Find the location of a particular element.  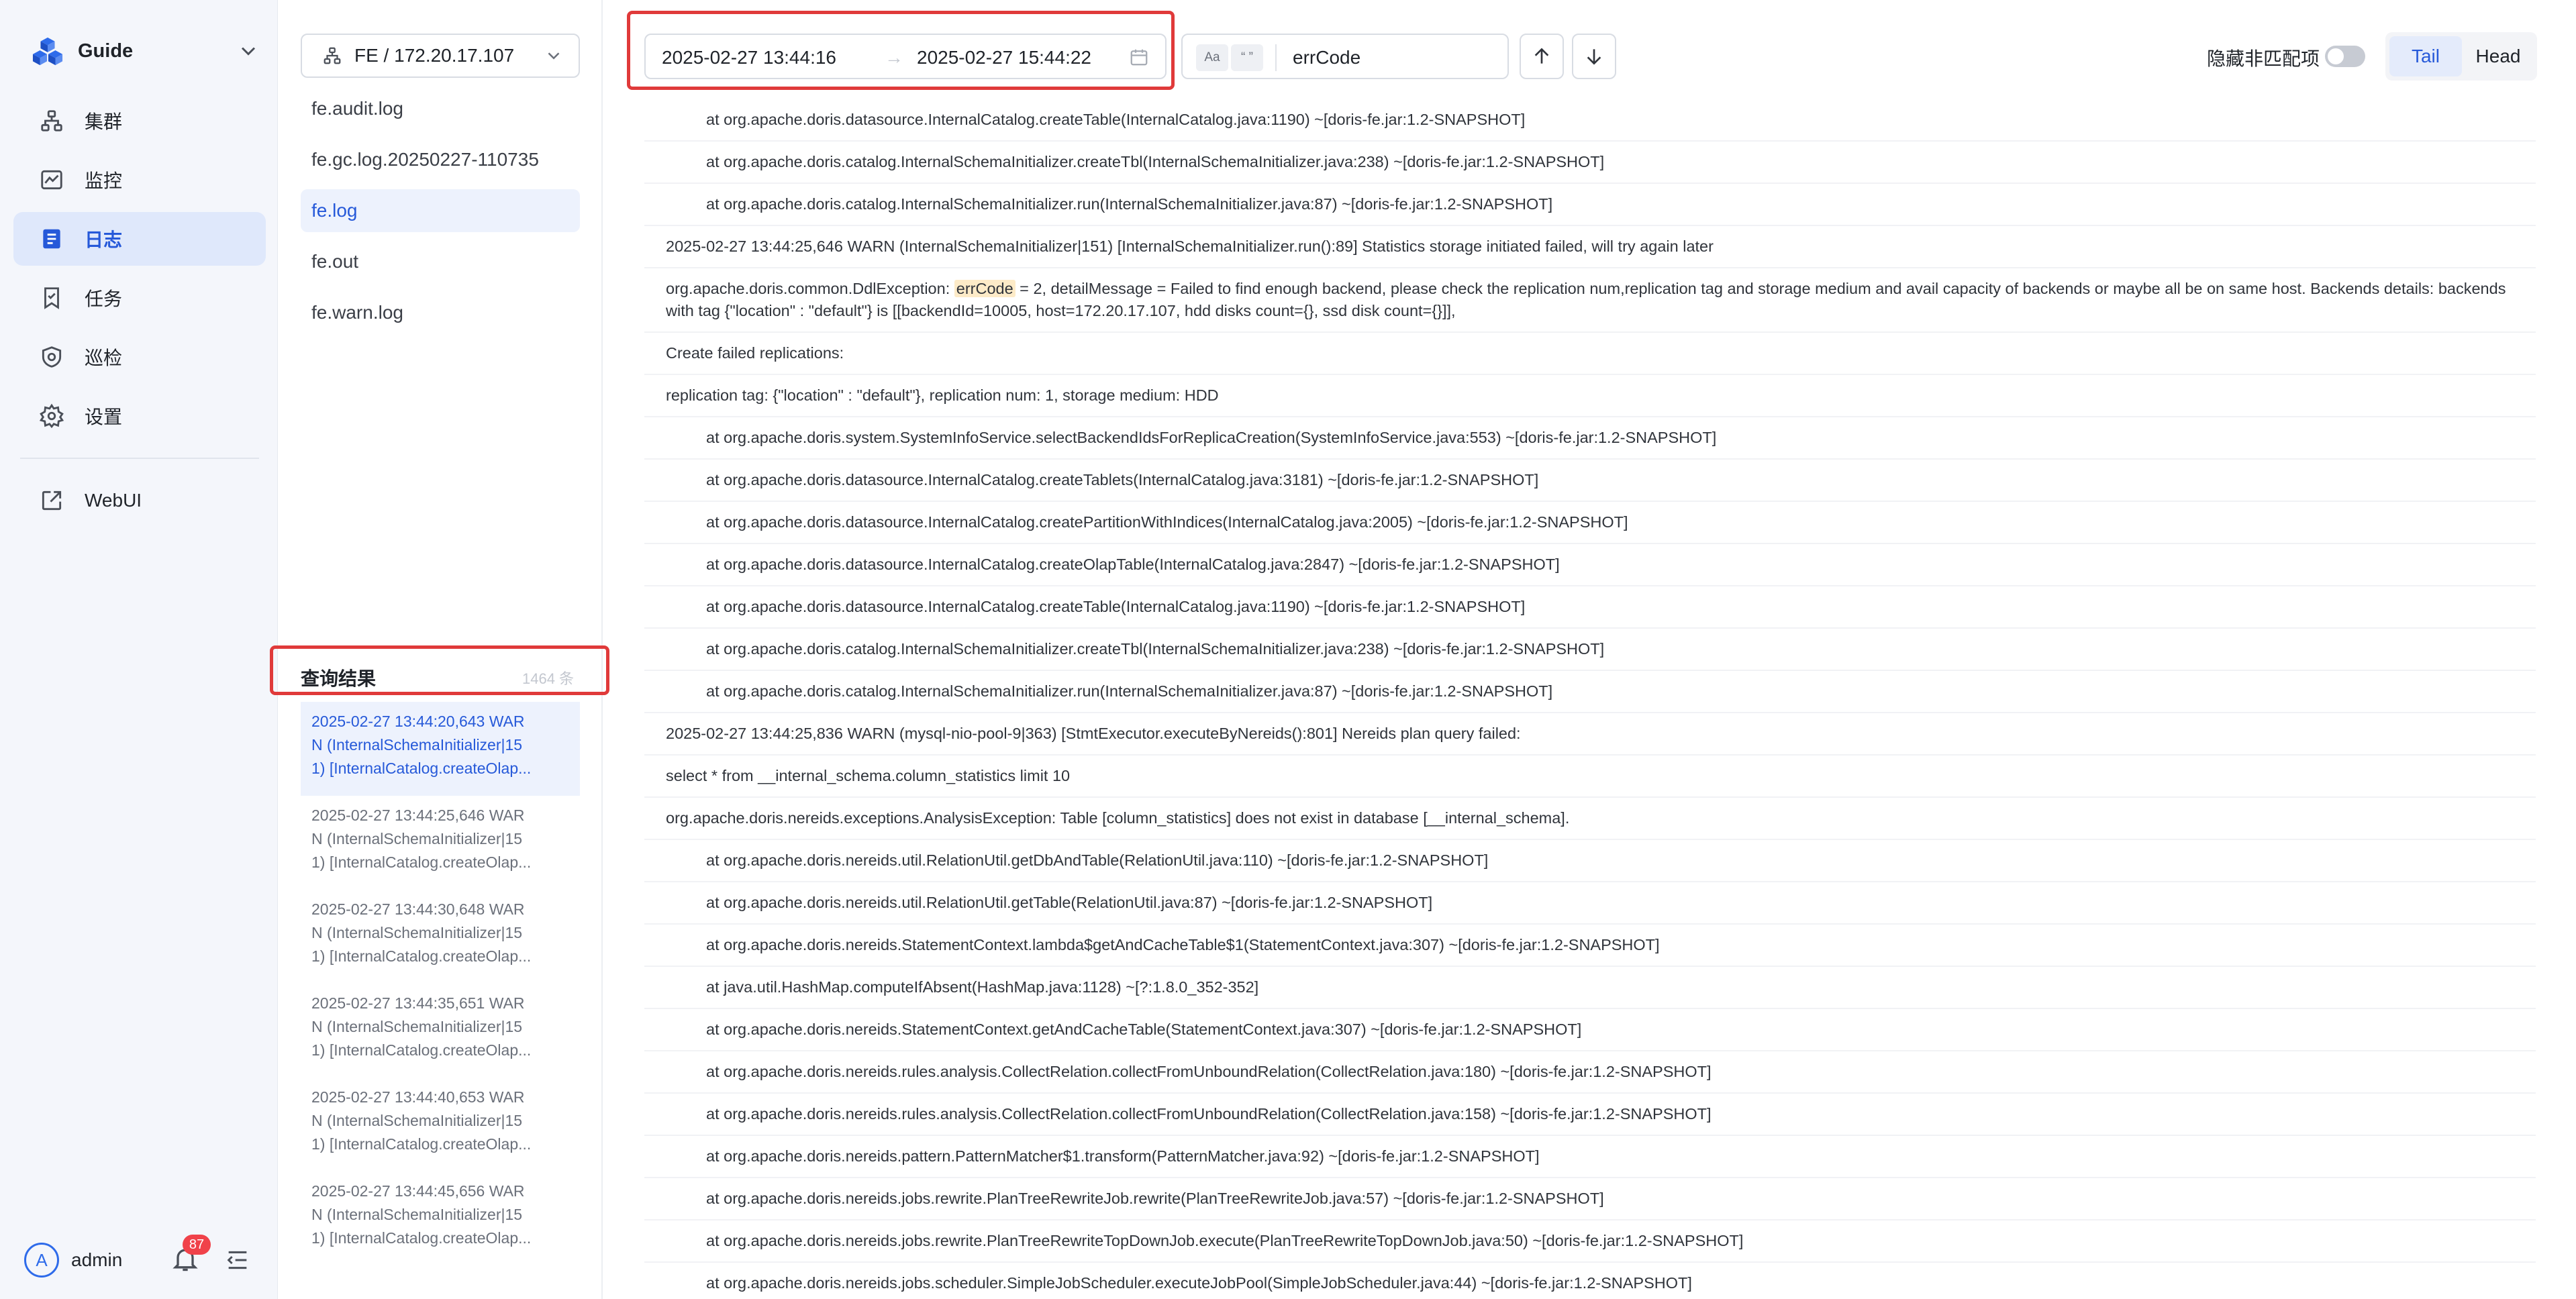

menu-item-label: WebUI is located at coordinates (113, 501).